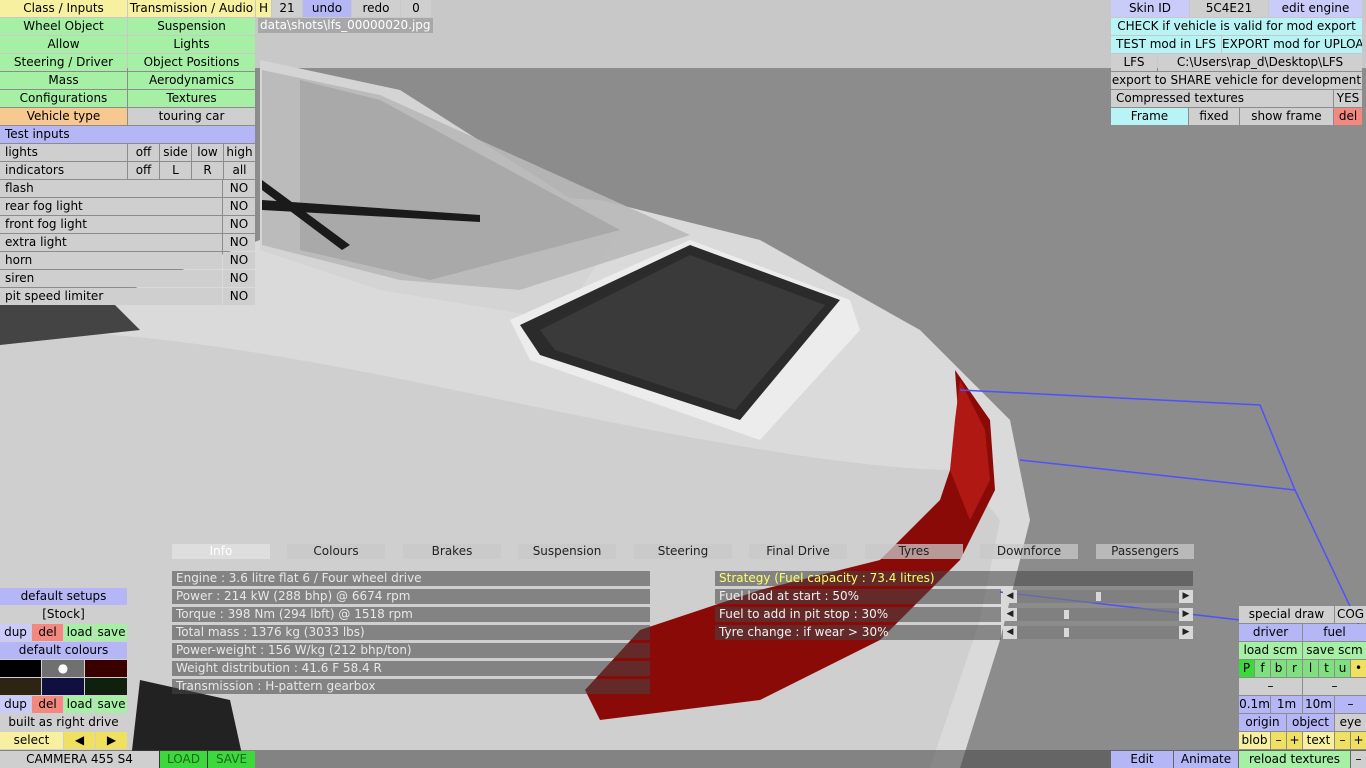 Image resolution: width=1366 pixels, height=768 pixels. I want to click on indicators-left: L, so click(175, 170).